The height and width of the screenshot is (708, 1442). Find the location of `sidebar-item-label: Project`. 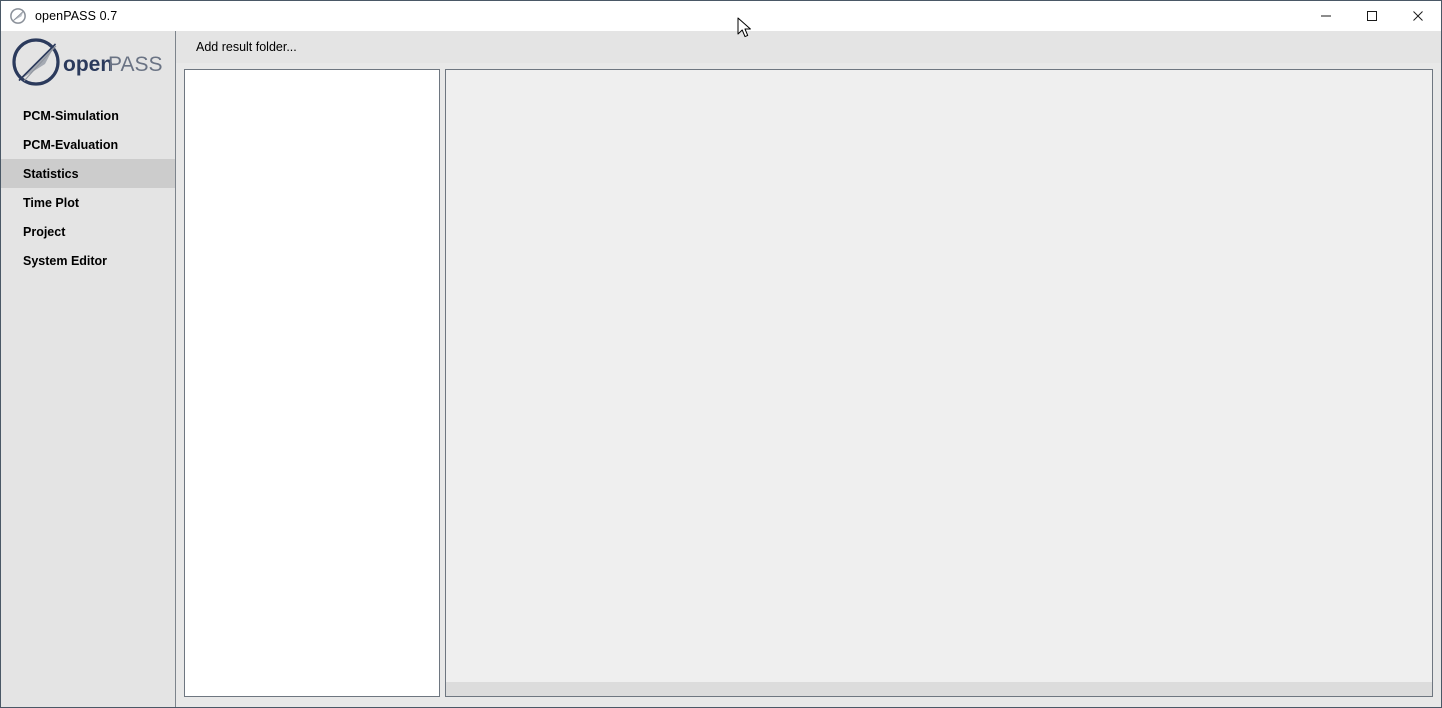

sidebar-item-label: Project is located at coordinates (44, 231).